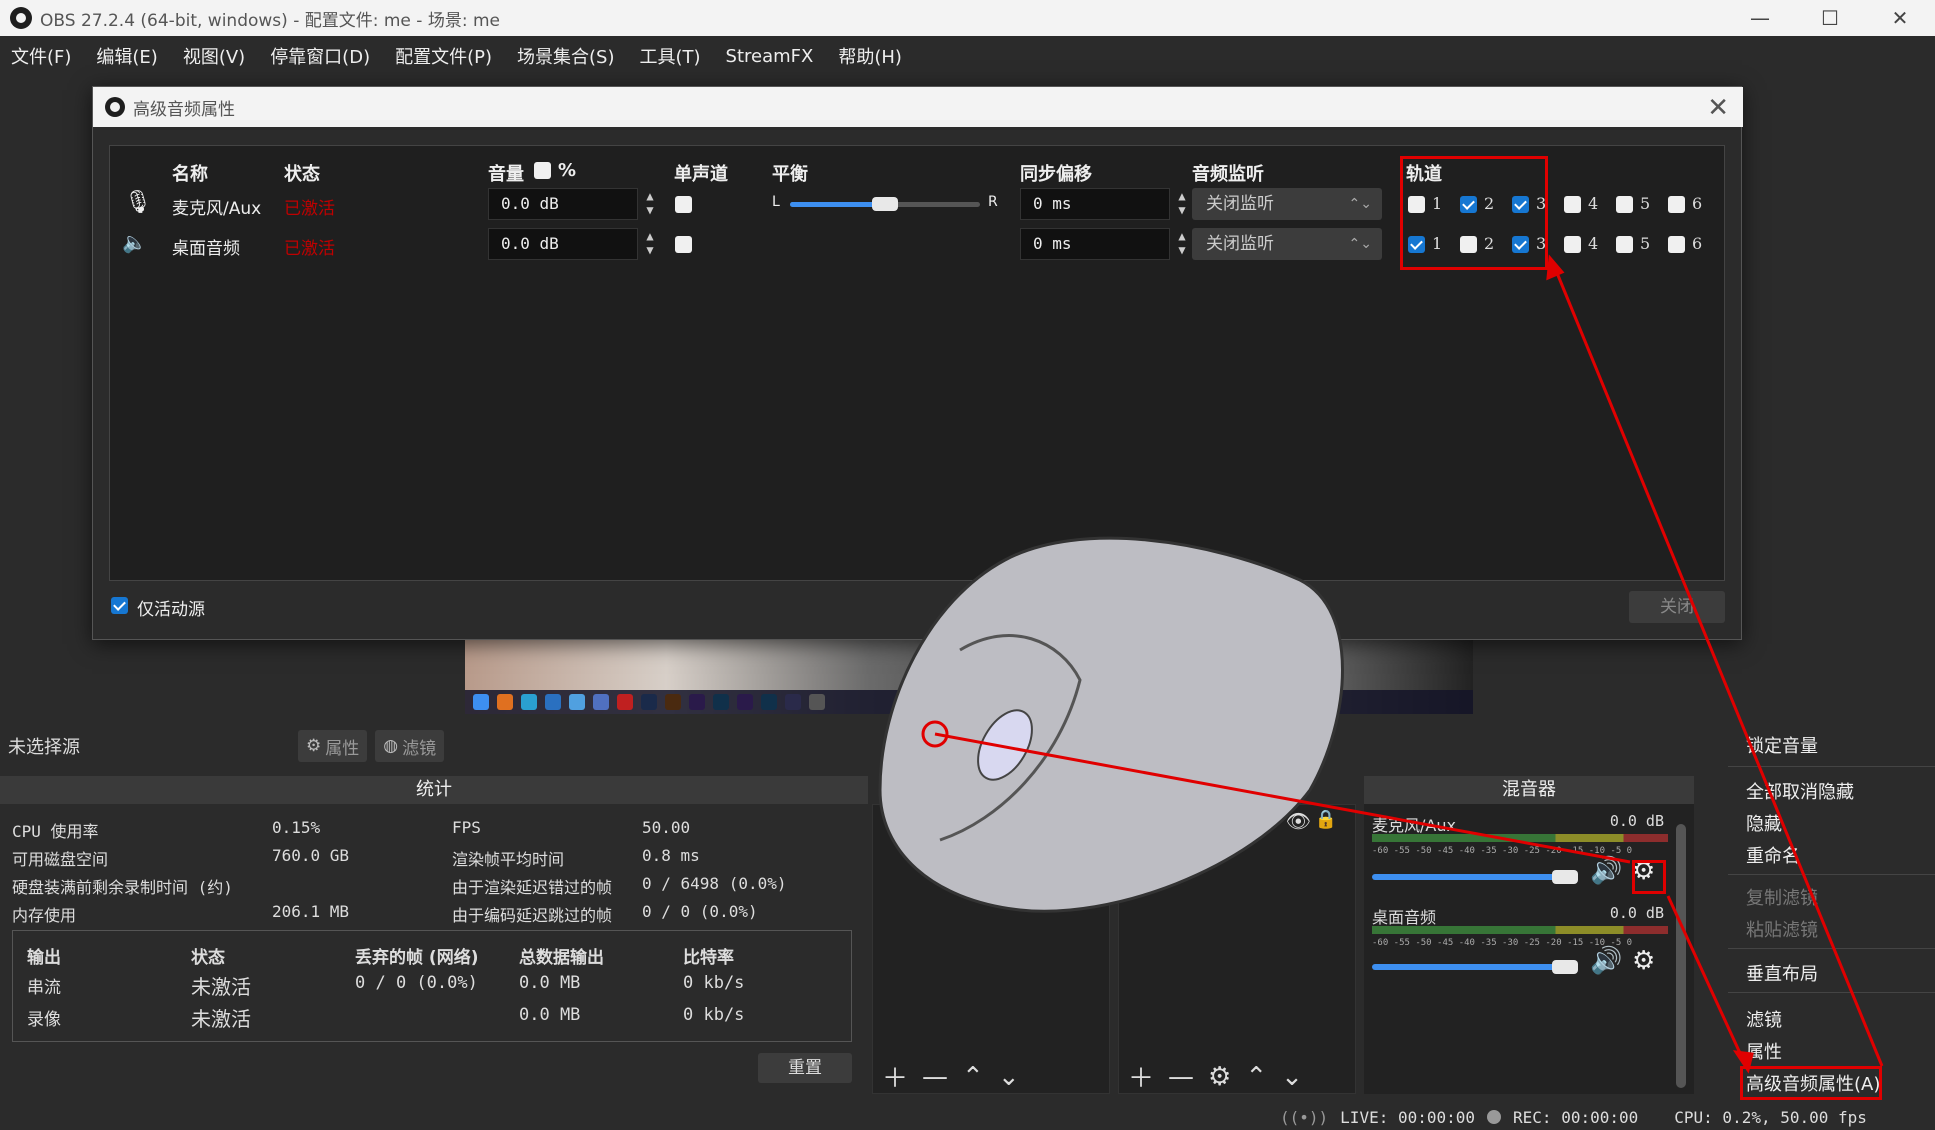  What do you see at coordinates (714, 983) in the screenshot?
I see `output-stream-bitrate: 0 kb/s` at bounding box center [714, 983].